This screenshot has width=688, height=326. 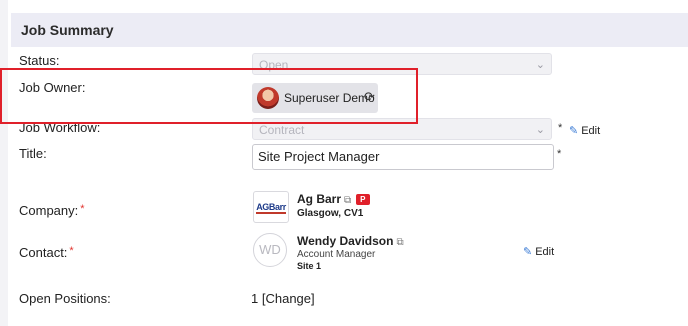 What do you see at coordinates (65, 298) in the screenshot?
I see `open-positions-label: Open Positions:` at bounding box center [65, 298].